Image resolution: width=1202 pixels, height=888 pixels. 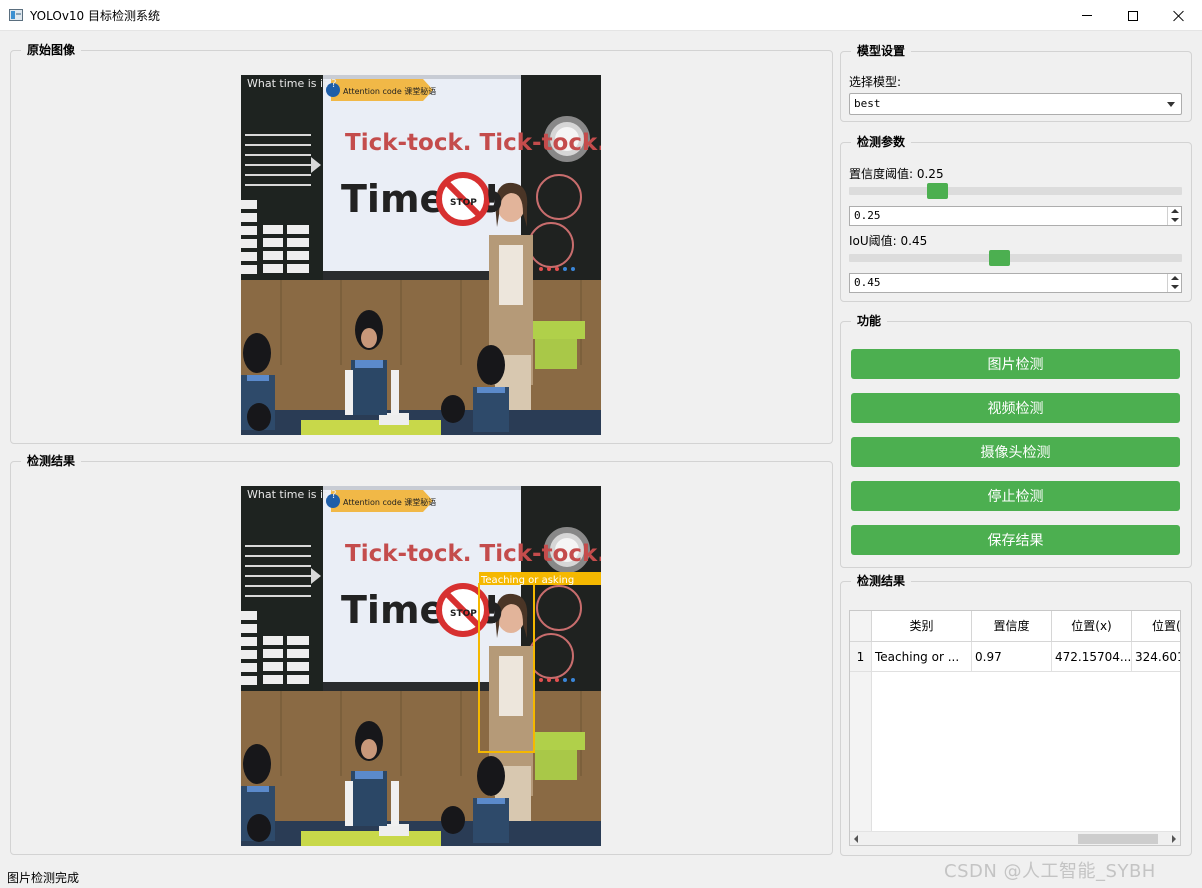 I want to click on save-result-button: 保存结果, so click(x=1015, y=540).